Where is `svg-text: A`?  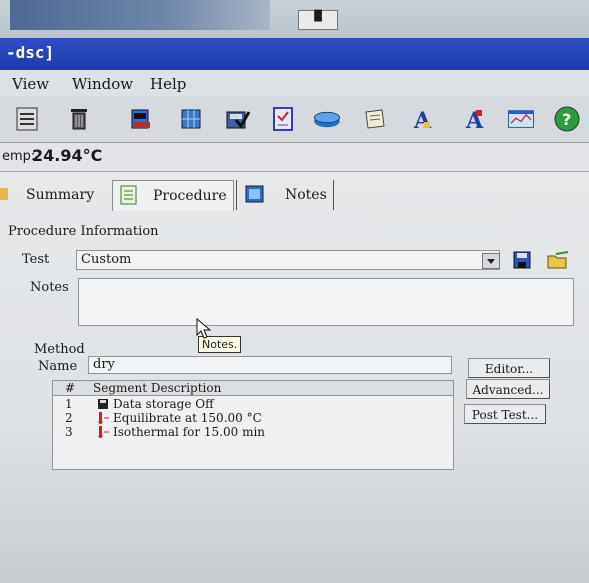
svg-text: A is located at coordinates (422, 121).